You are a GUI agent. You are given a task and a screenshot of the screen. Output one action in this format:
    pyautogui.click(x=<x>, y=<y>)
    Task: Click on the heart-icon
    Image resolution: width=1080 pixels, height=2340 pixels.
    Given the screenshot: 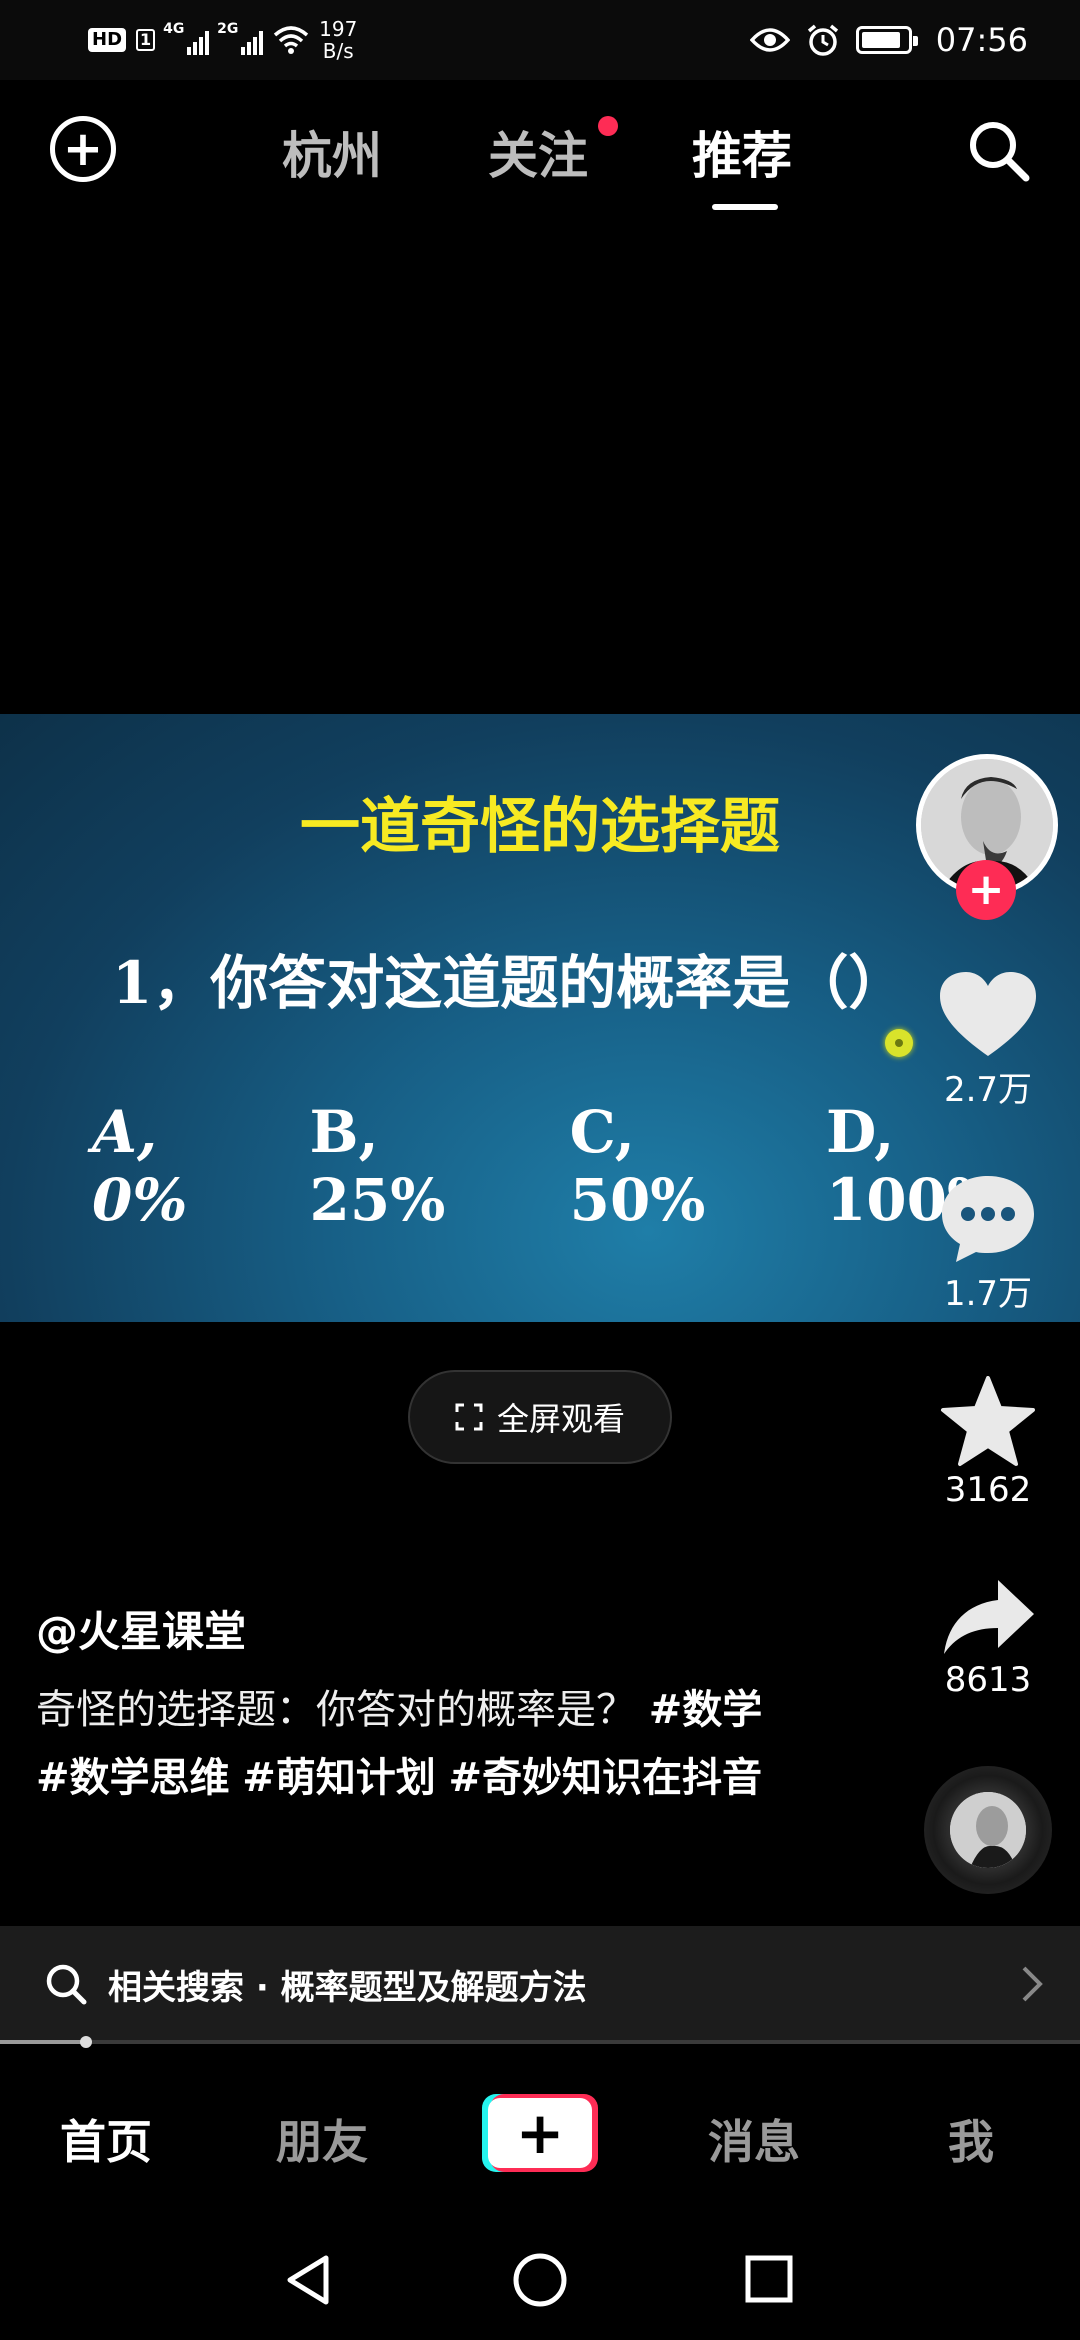 What is the action you would take?
    pyautogui.click(x=988, y=1014)
    